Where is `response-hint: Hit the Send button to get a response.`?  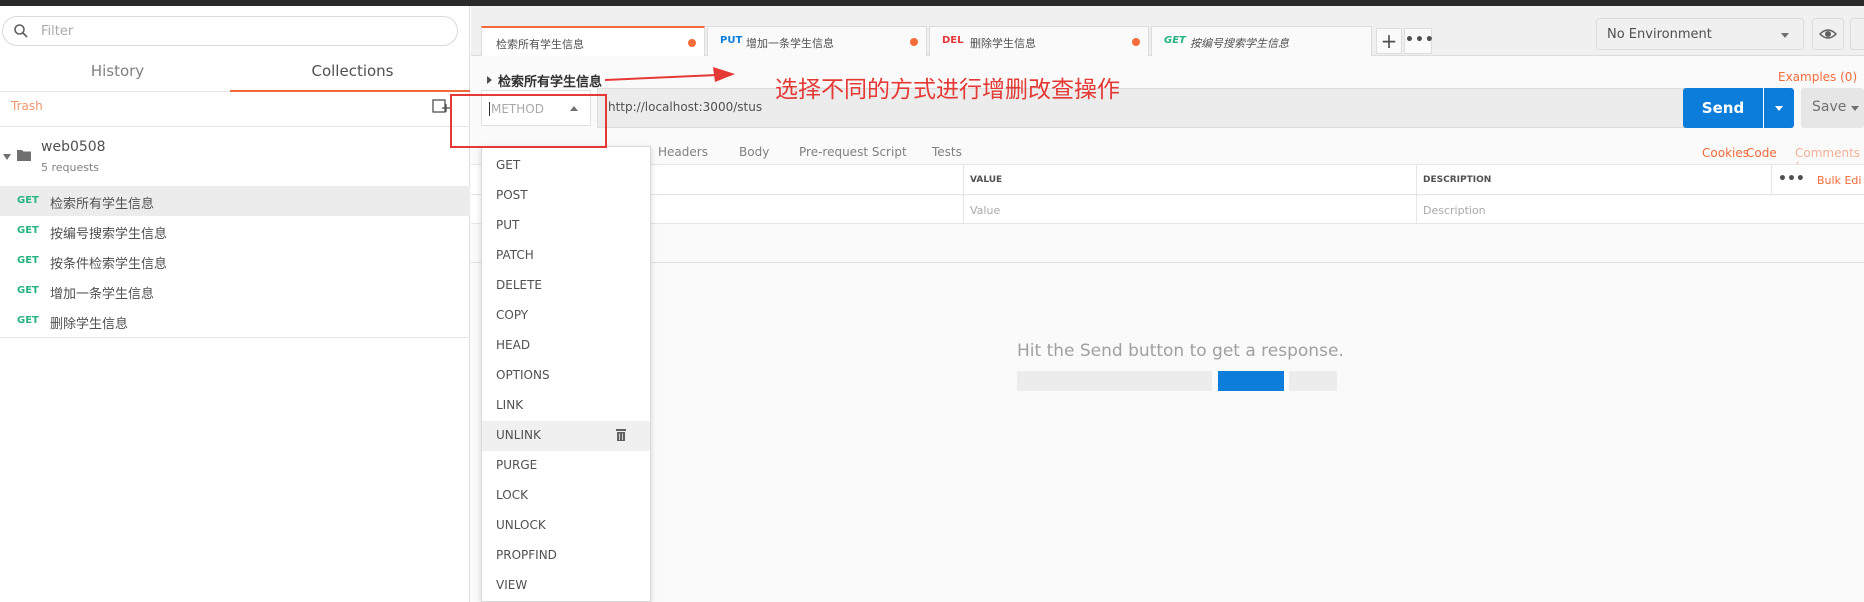 response-hint: Hit the Send button to get a response. is located at coordinates (1180, 351).